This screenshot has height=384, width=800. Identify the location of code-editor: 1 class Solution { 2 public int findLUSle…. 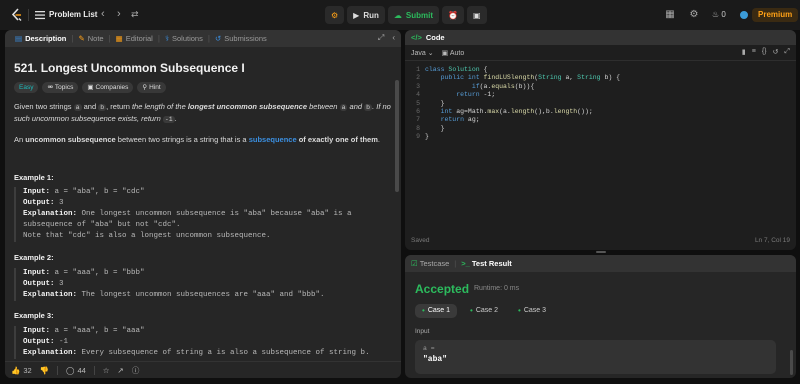
(600, 104).